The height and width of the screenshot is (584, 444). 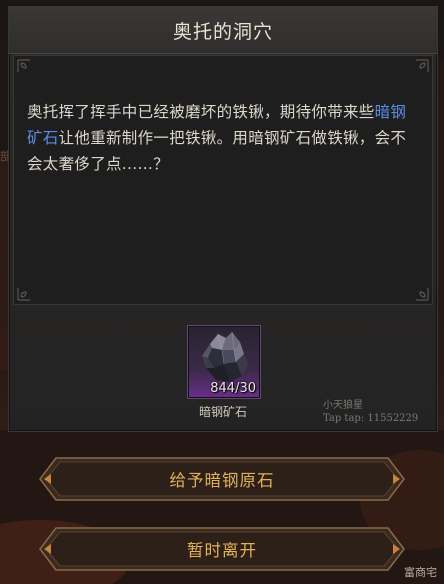 I want to click on give-ore-button: 给予暗钢原石, so click(x=222, y=479).